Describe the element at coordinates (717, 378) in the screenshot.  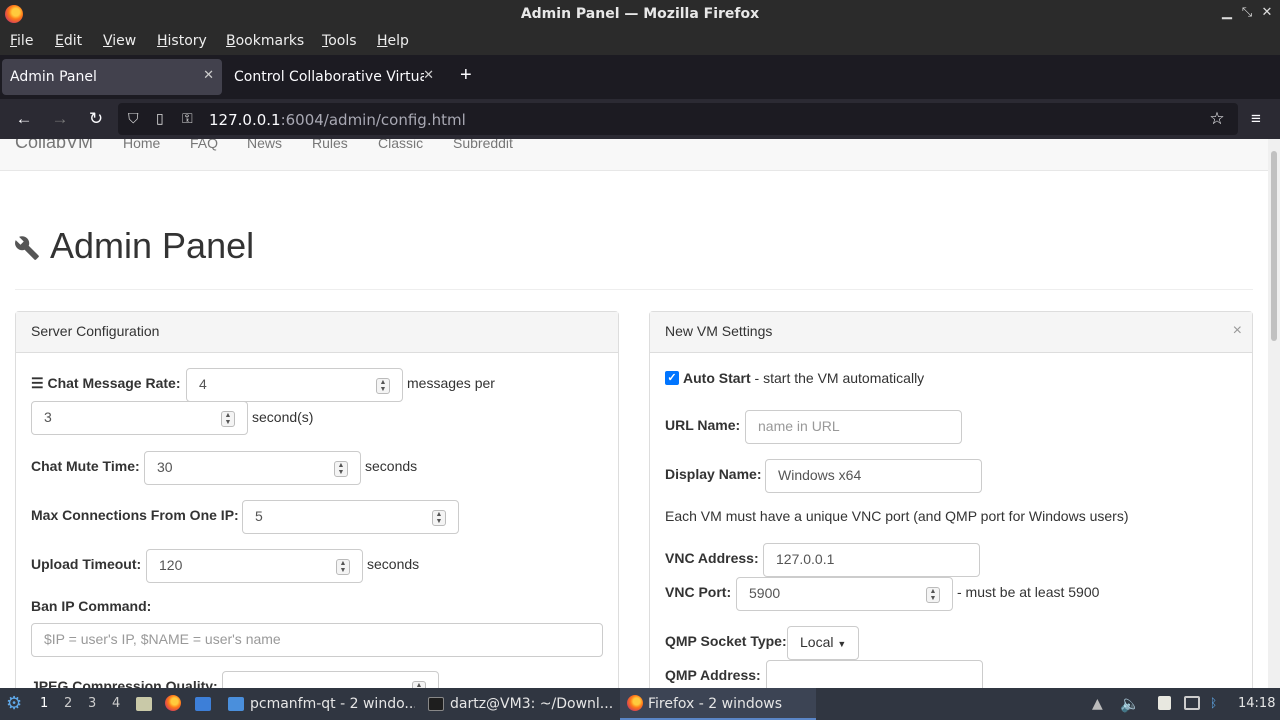
I see `autostart-label: Auto Start` at that location.